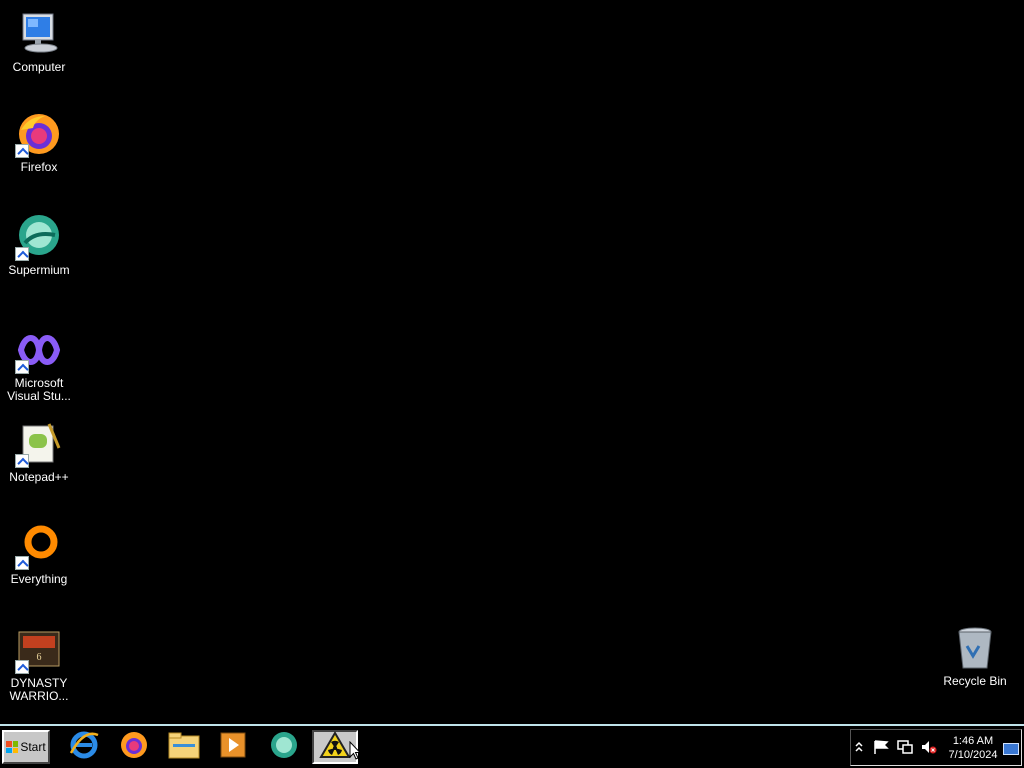 The image size is (1024, 768). Describe the element at coordinates (39, 167) in the screenshot. I see `desktop-icon-label: Firefox` at that location.